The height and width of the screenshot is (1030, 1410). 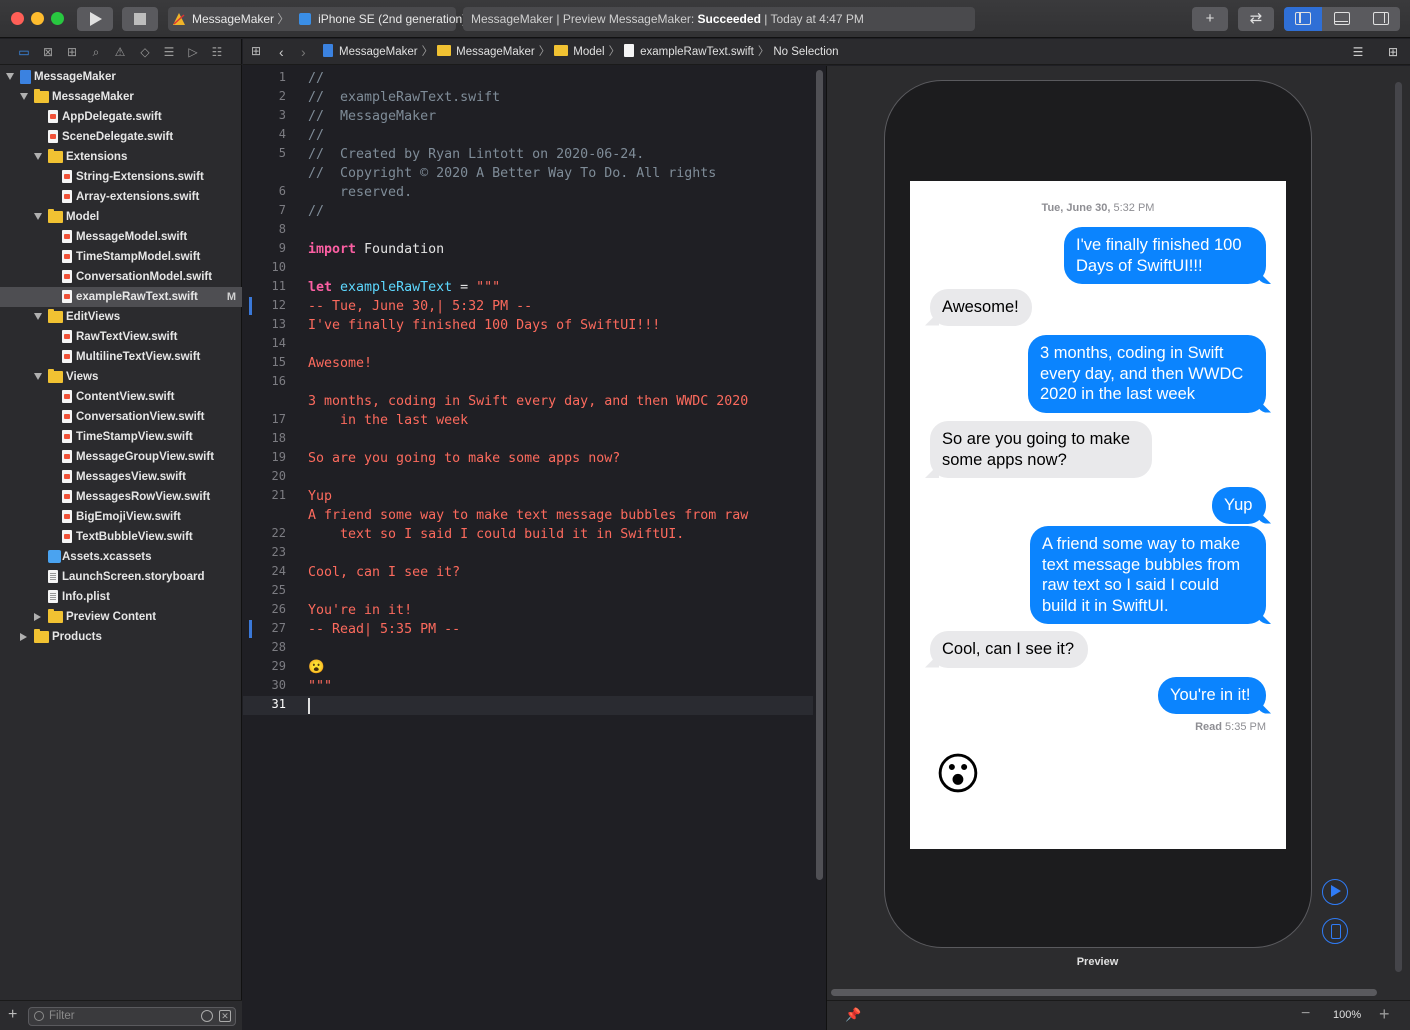 What do you see at coordinates (528, 116) in the screenshot?
I see `code-line: 3 // MessageMaker` at bounding box center [528, 116].